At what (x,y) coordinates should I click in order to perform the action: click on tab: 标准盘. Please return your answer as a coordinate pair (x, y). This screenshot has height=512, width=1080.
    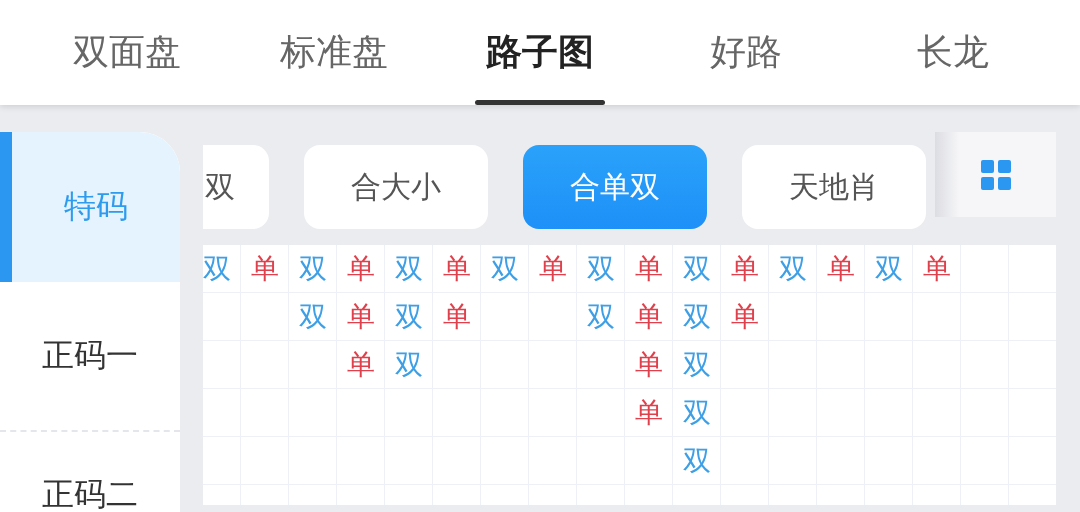
    Looking at the image, I should click on (333, 52).